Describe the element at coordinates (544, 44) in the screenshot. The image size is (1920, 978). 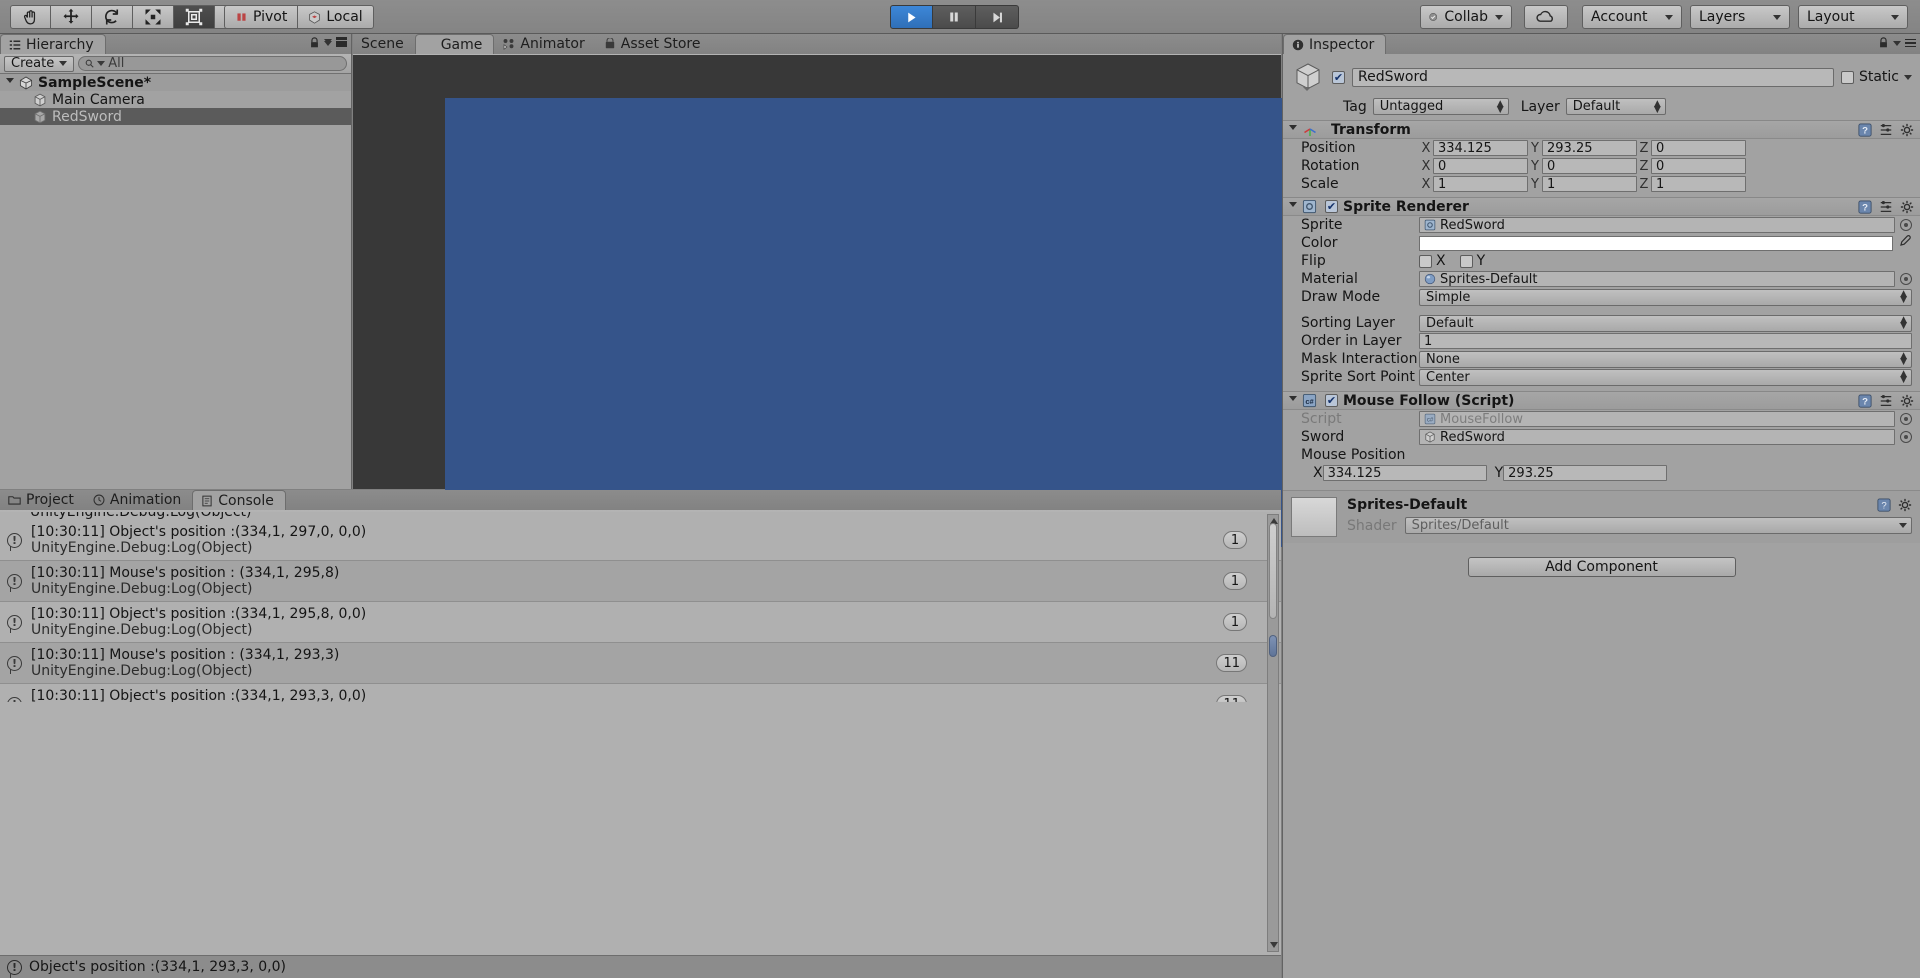
I see `tab-animator: Animator` at that location.